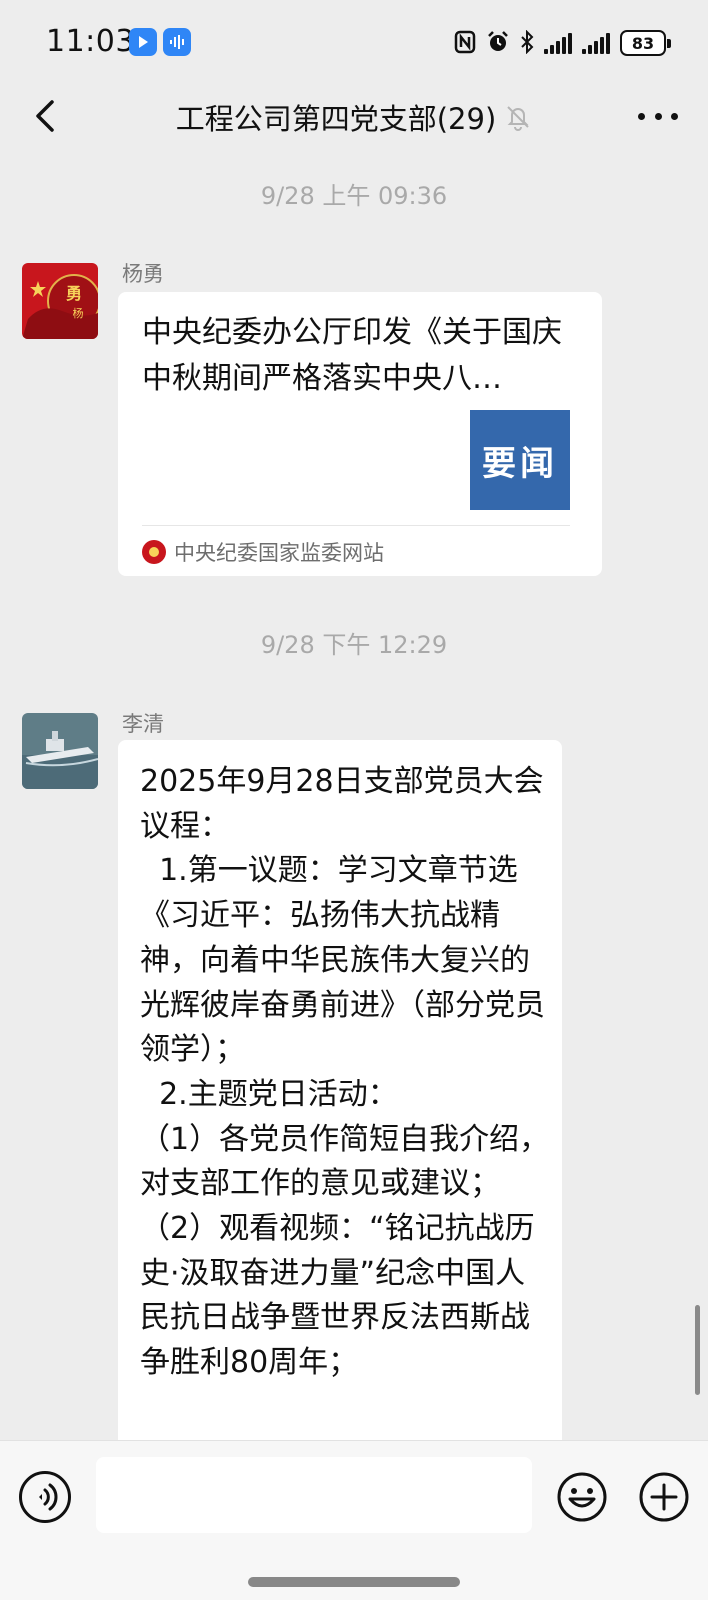  I want to click on home-indicator, so click(354, 1582).